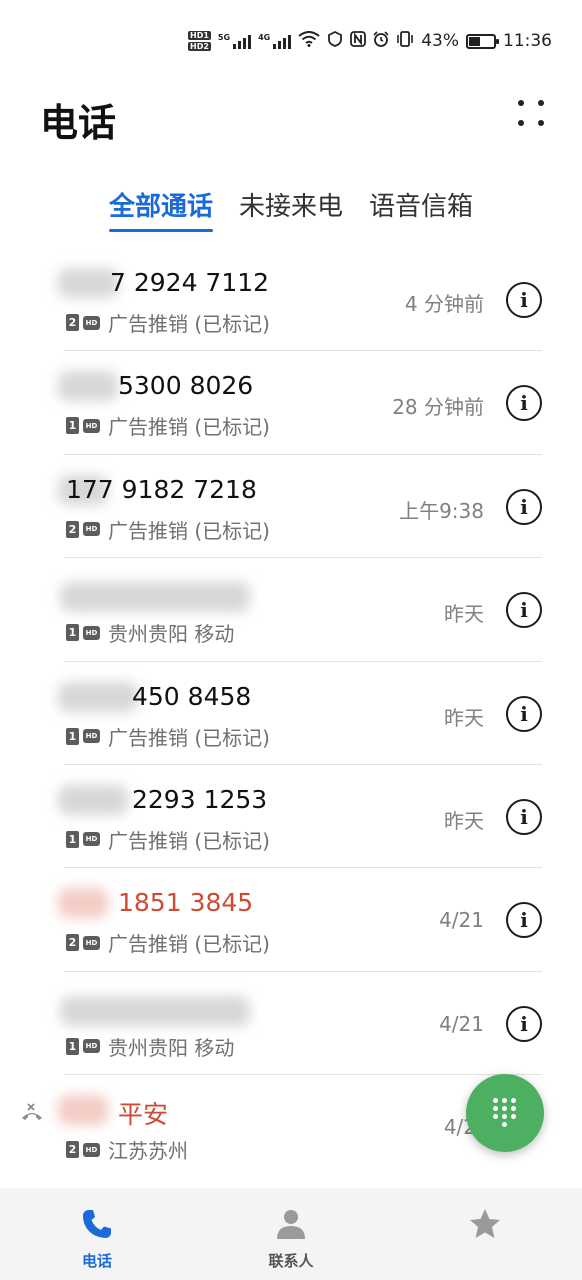 The height and width of the screenshot is (1280, 582). I want to click on caller-location: 贵州贵阳 移动, so click(171, 1047).